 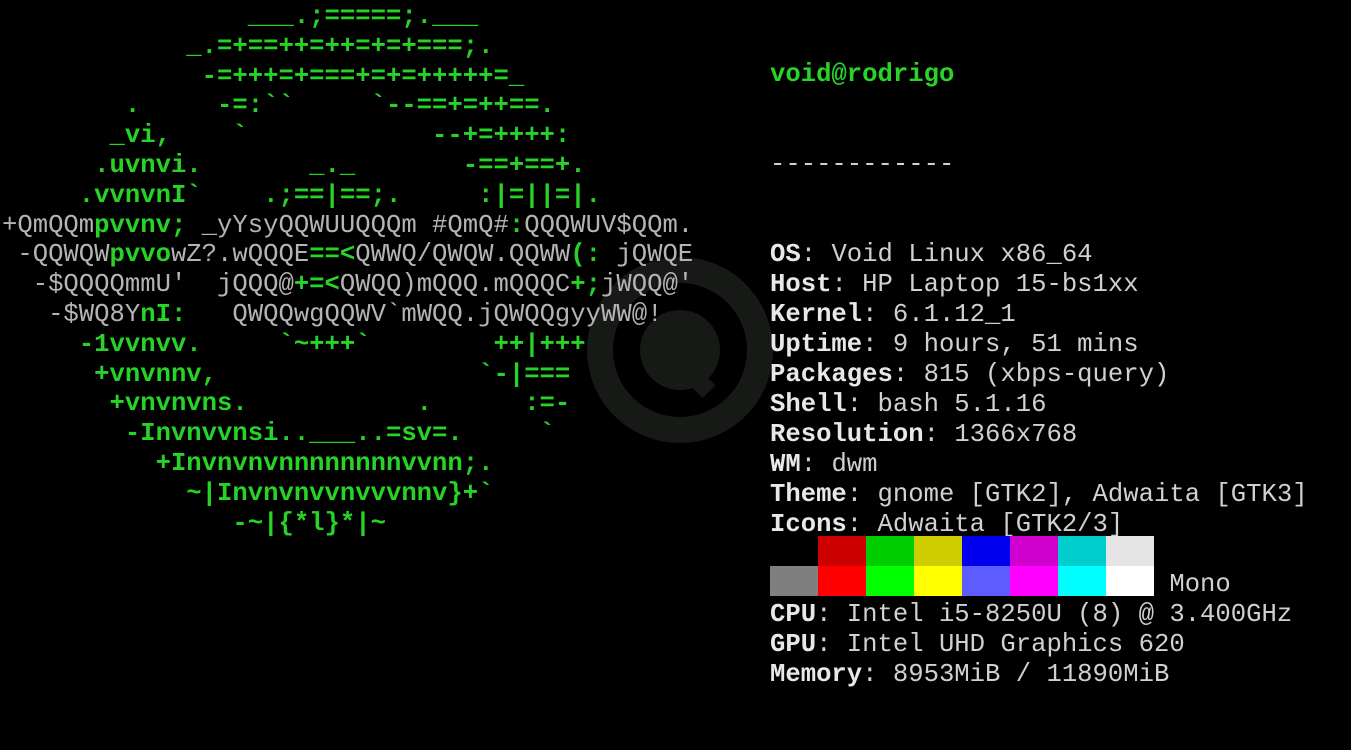 I want to click on logo-segment: -Invnvvnsi..___..=sv=. `, so click(x=278, y=434).